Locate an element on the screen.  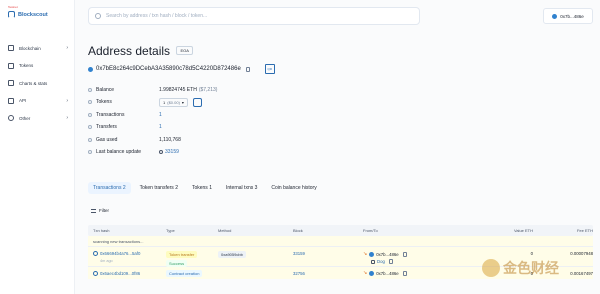
transfers-label: Transfers is located at coordinates (106, 127).